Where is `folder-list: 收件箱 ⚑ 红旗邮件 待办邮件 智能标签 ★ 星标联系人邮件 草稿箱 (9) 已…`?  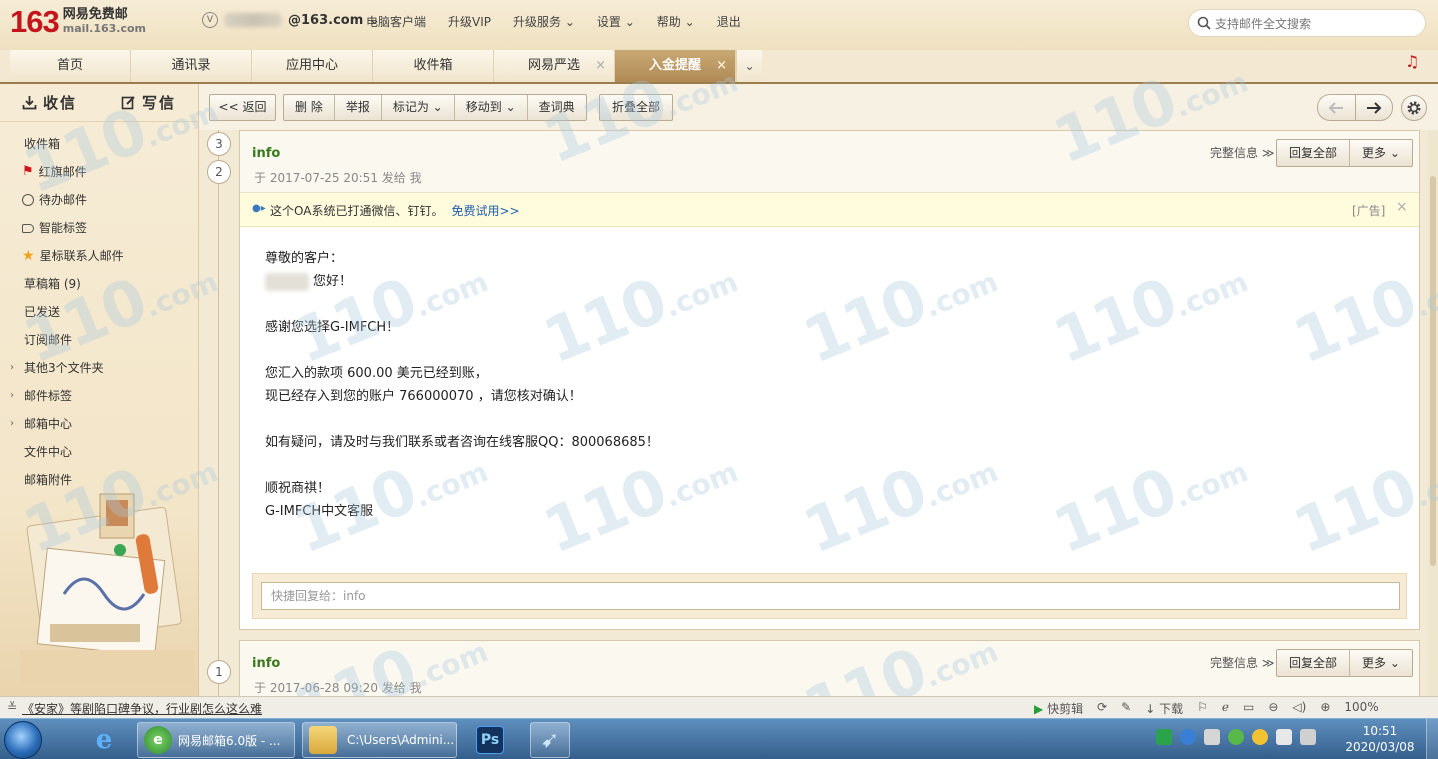 folder-list: 收件箱 ⚑ 红旗邮件 待办邮件 智能标签 ★ 星标联系人邮件 草稿箱 (9) 已… is located at coordinates (99, 308).